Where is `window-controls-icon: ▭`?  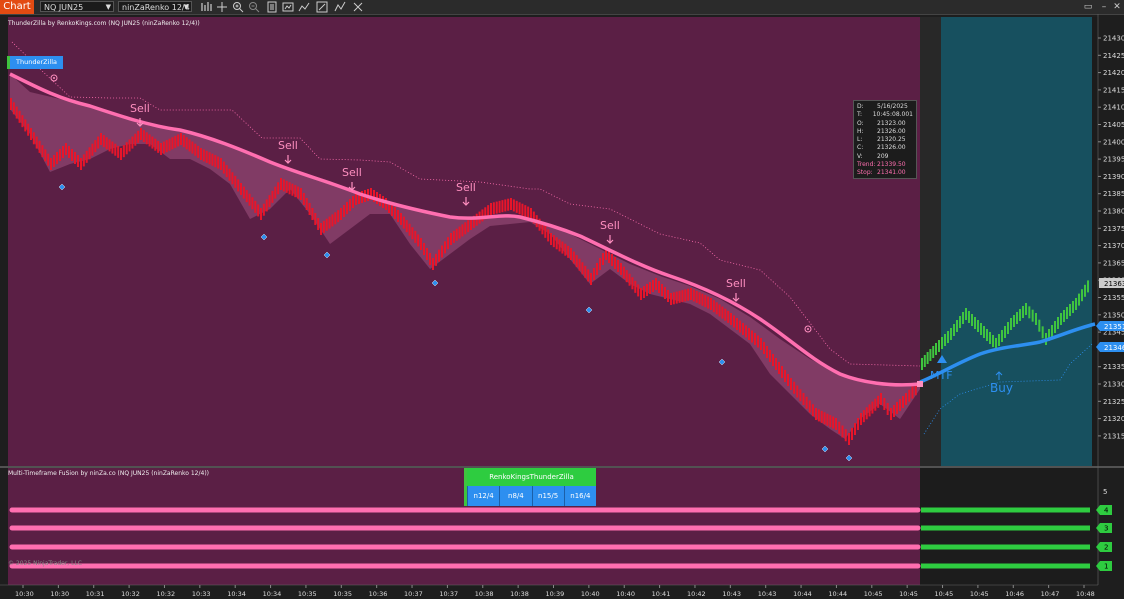 window-controls-icon: ▭ is located at coordinates (1088, 7).